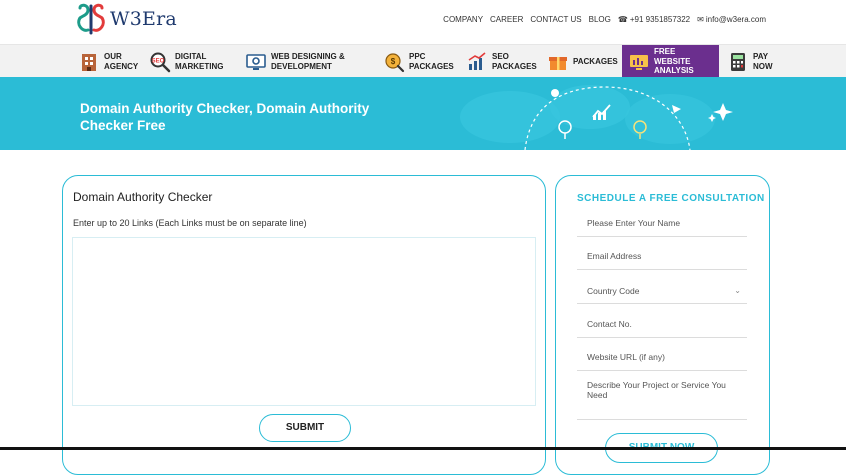  Describe the element at coordinates (89, 62) in the screenshot. I see `building-icon` at that location.